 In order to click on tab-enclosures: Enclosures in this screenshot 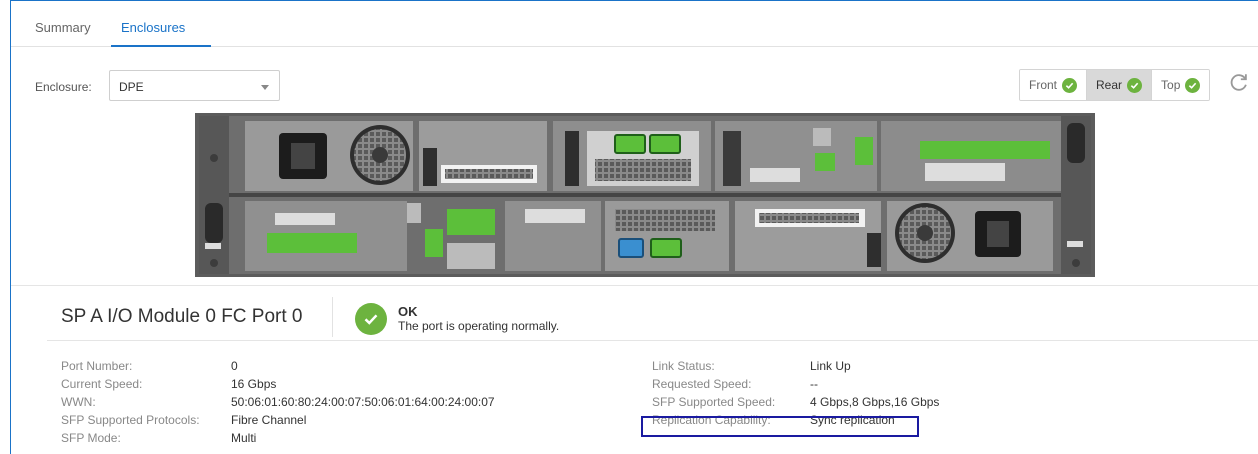, I will do `click(153, 27)`.